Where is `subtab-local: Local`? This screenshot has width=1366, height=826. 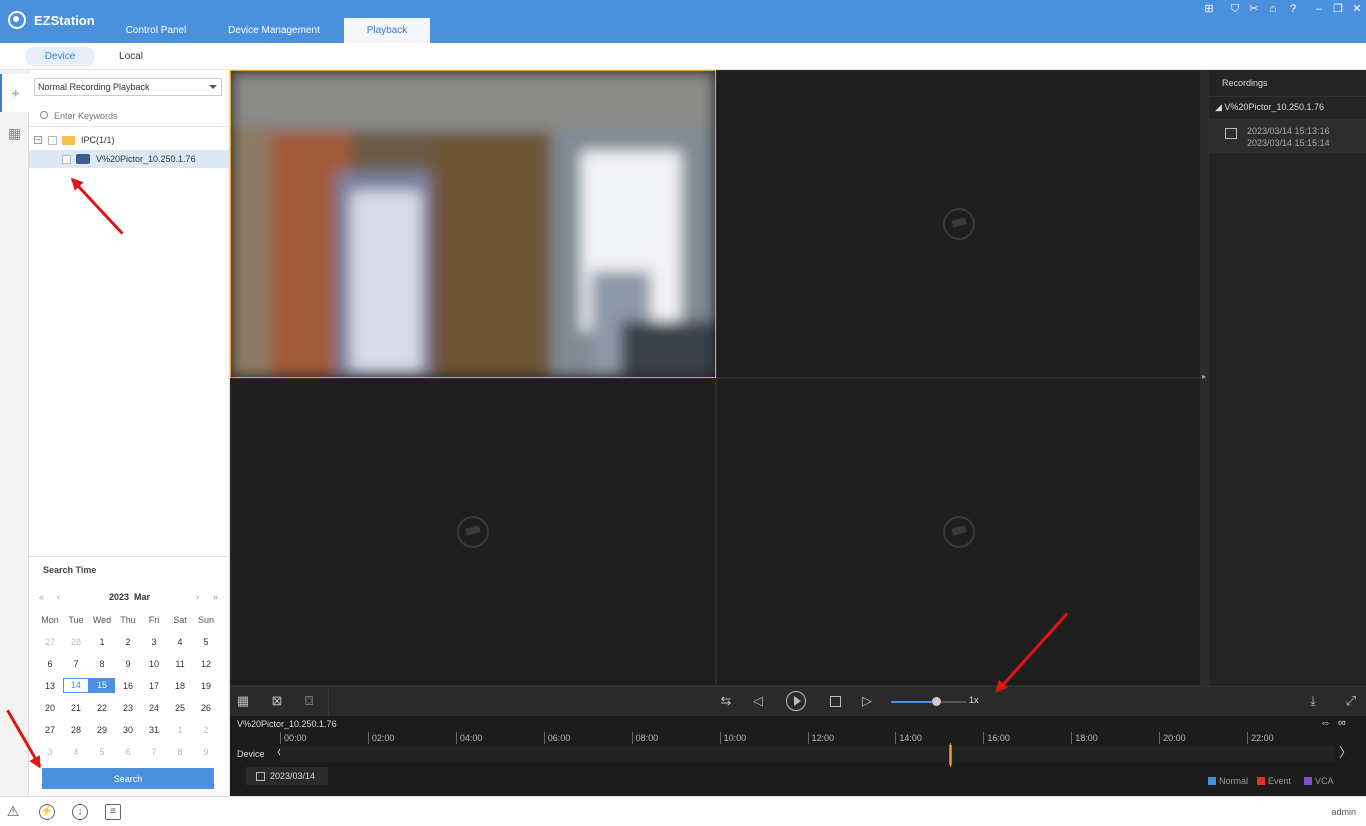
subtab-local: Local is located at coordinates (131, 56).